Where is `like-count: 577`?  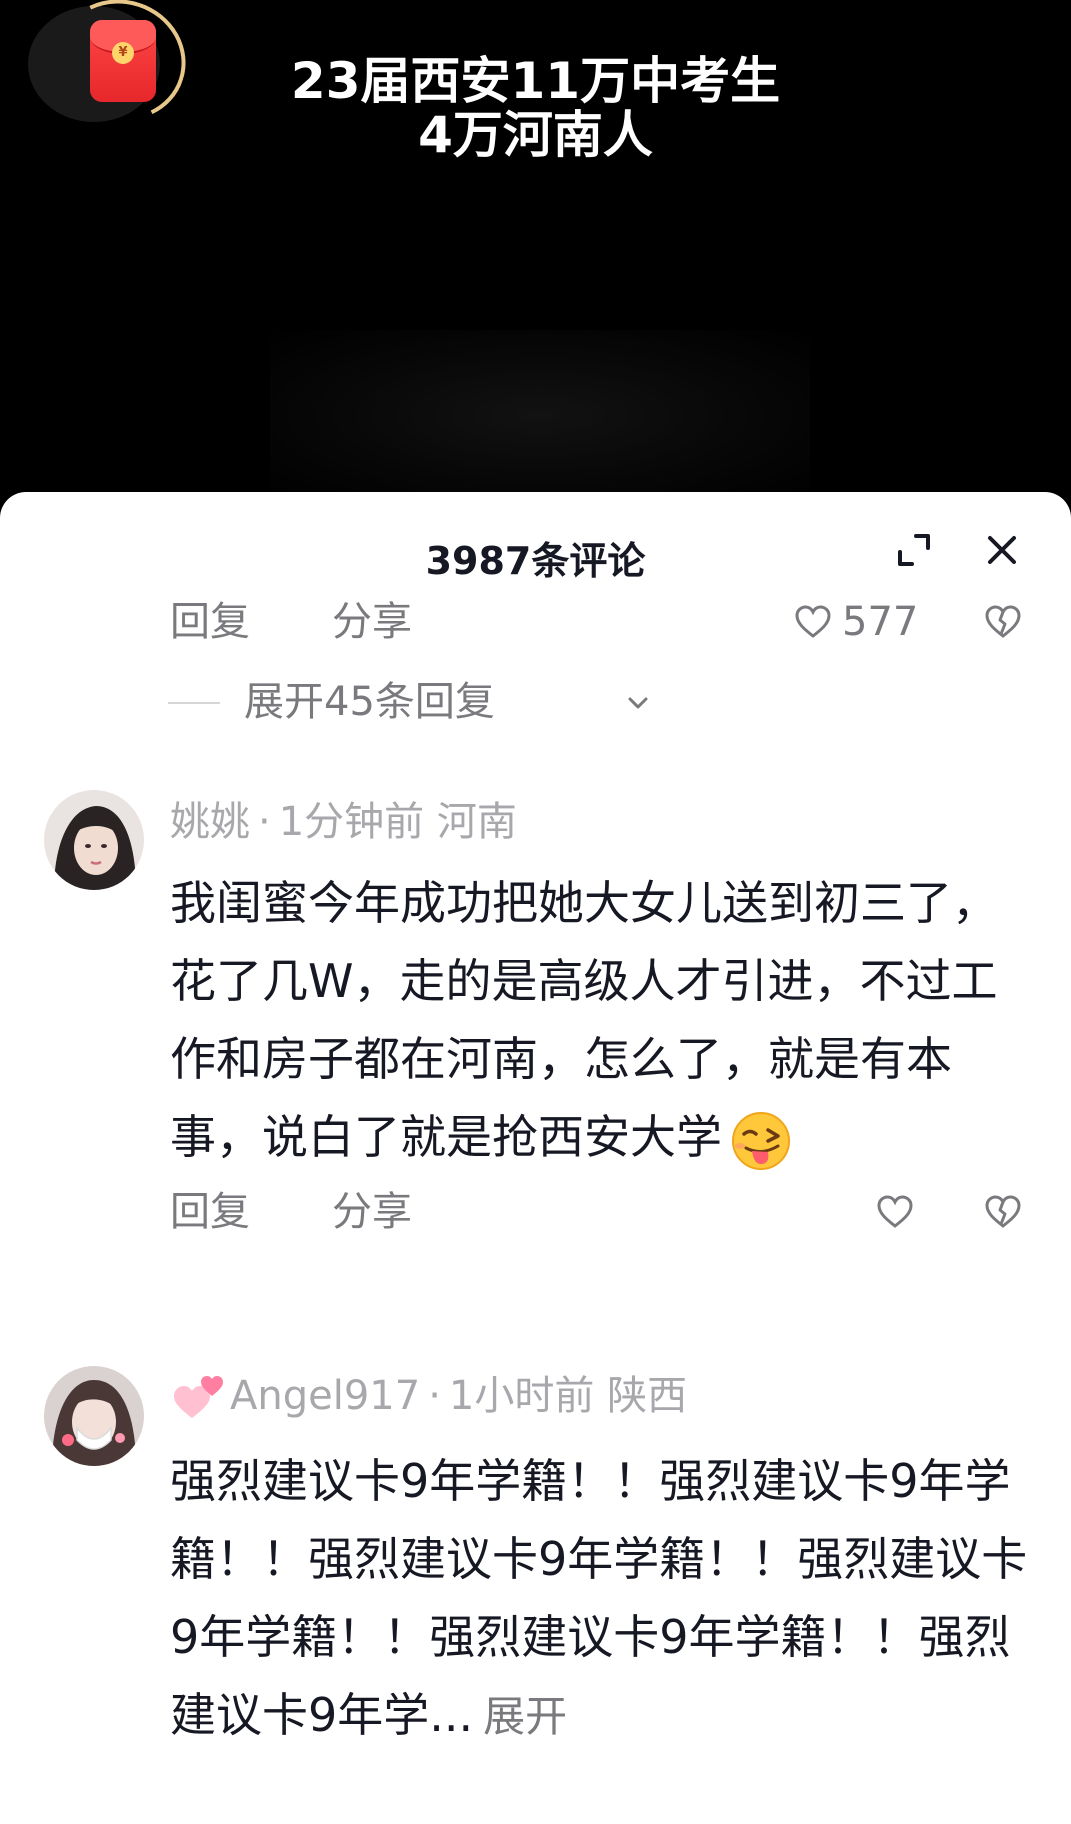 like-count: 577 is located at coordinates (880, 622).